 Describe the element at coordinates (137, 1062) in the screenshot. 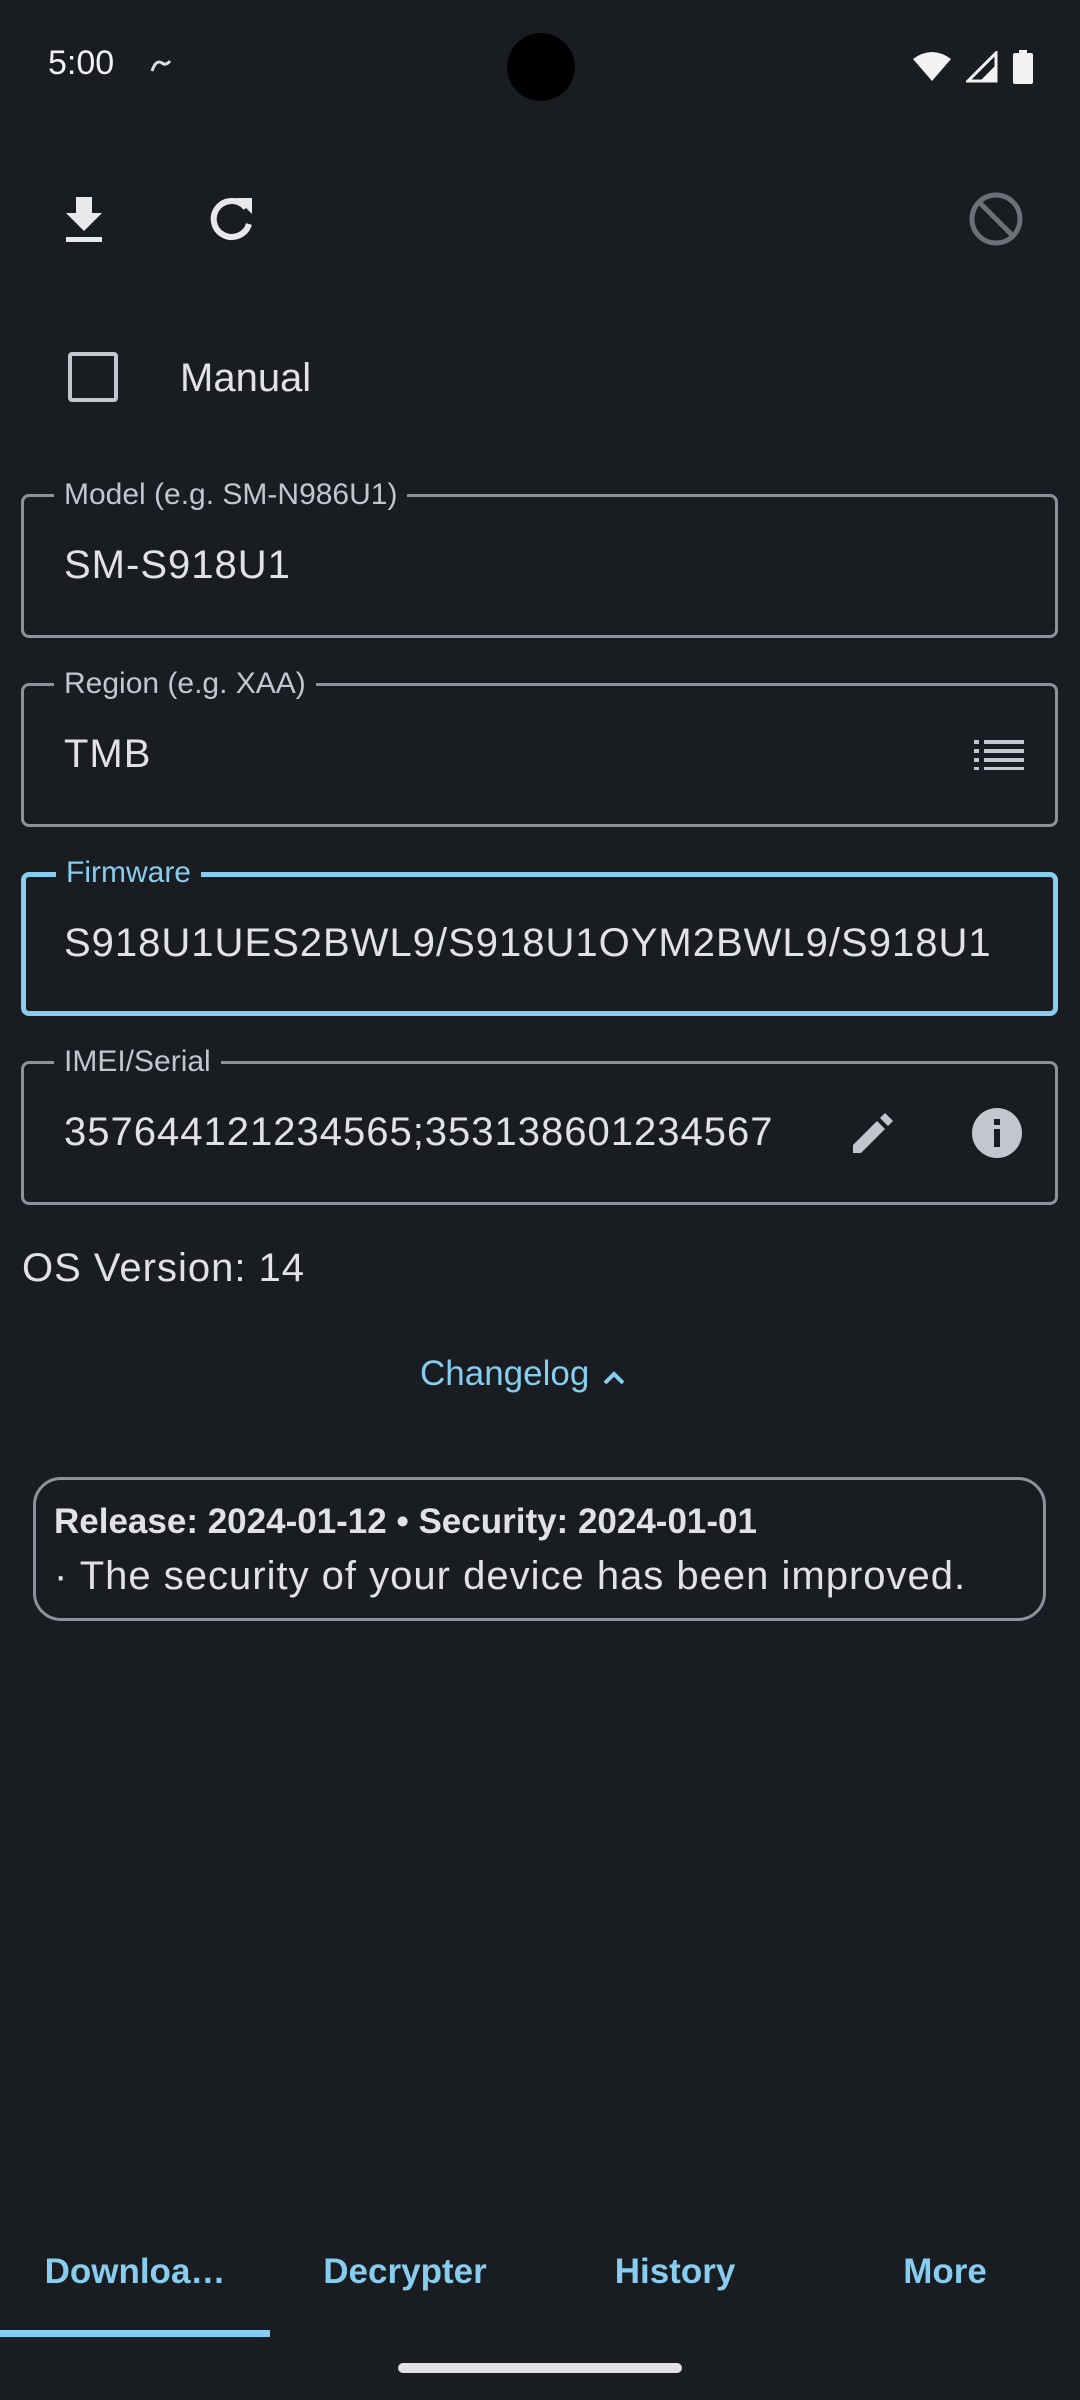

I see `imei-field-label: IMEI/Serial` at that location.